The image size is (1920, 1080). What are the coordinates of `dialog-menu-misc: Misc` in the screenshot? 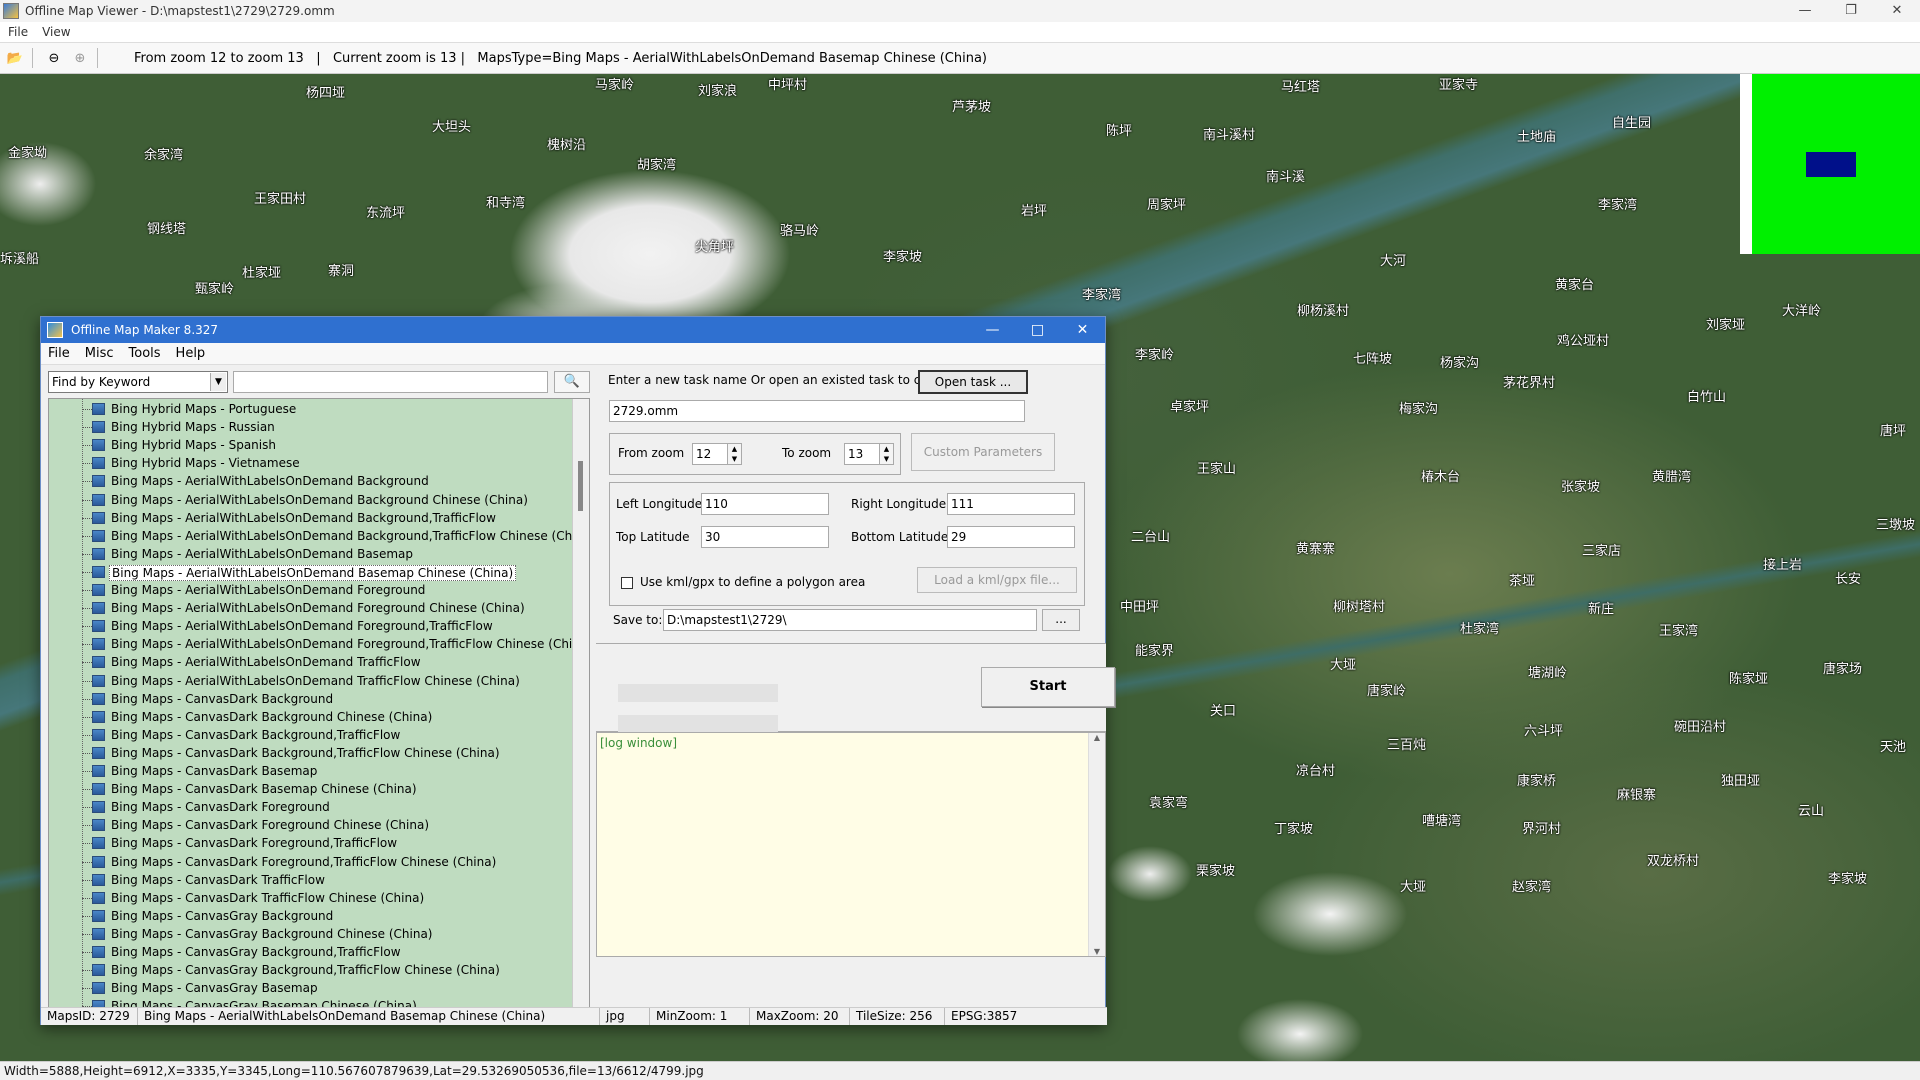 It's located at (99, 353).